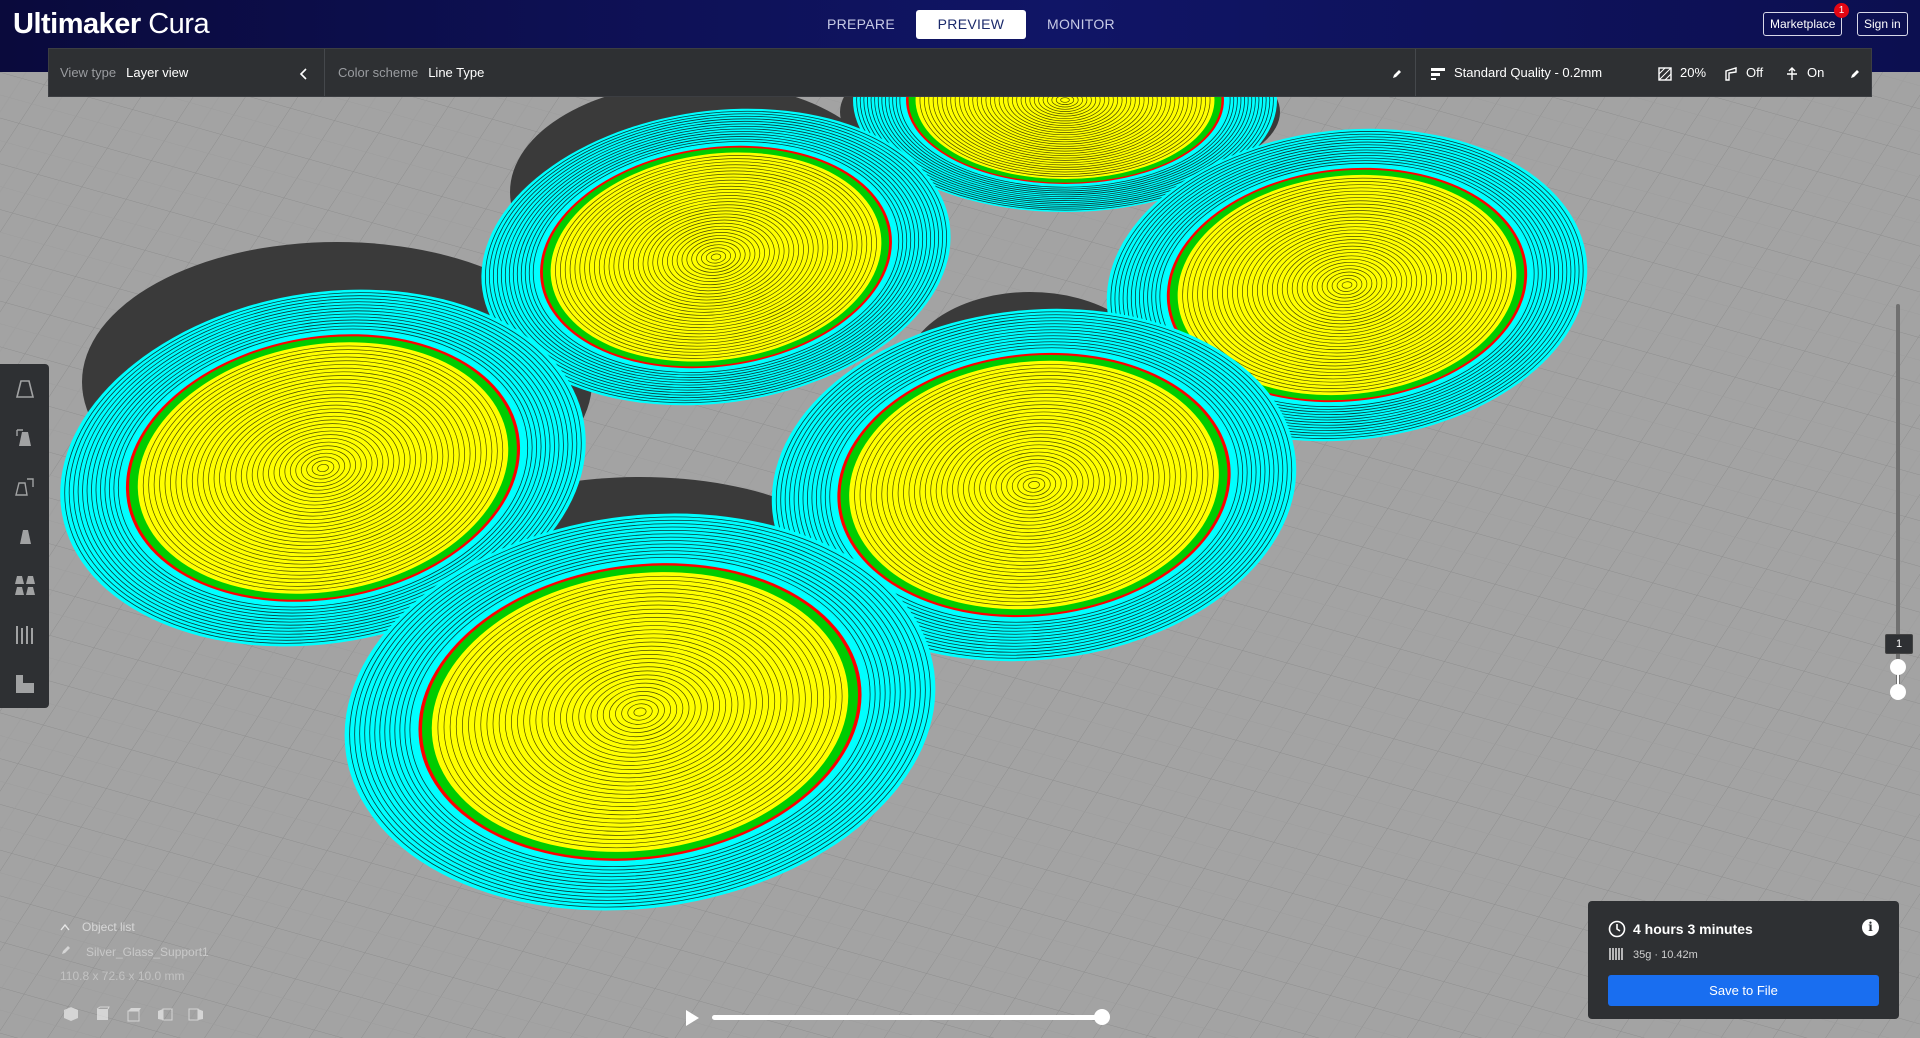 Image resolution: width=1920 pixels, height=1038 pixels. Describe the element at coordinates (1870, 927) in the screenshot. I see `info-icon: i` at that location.